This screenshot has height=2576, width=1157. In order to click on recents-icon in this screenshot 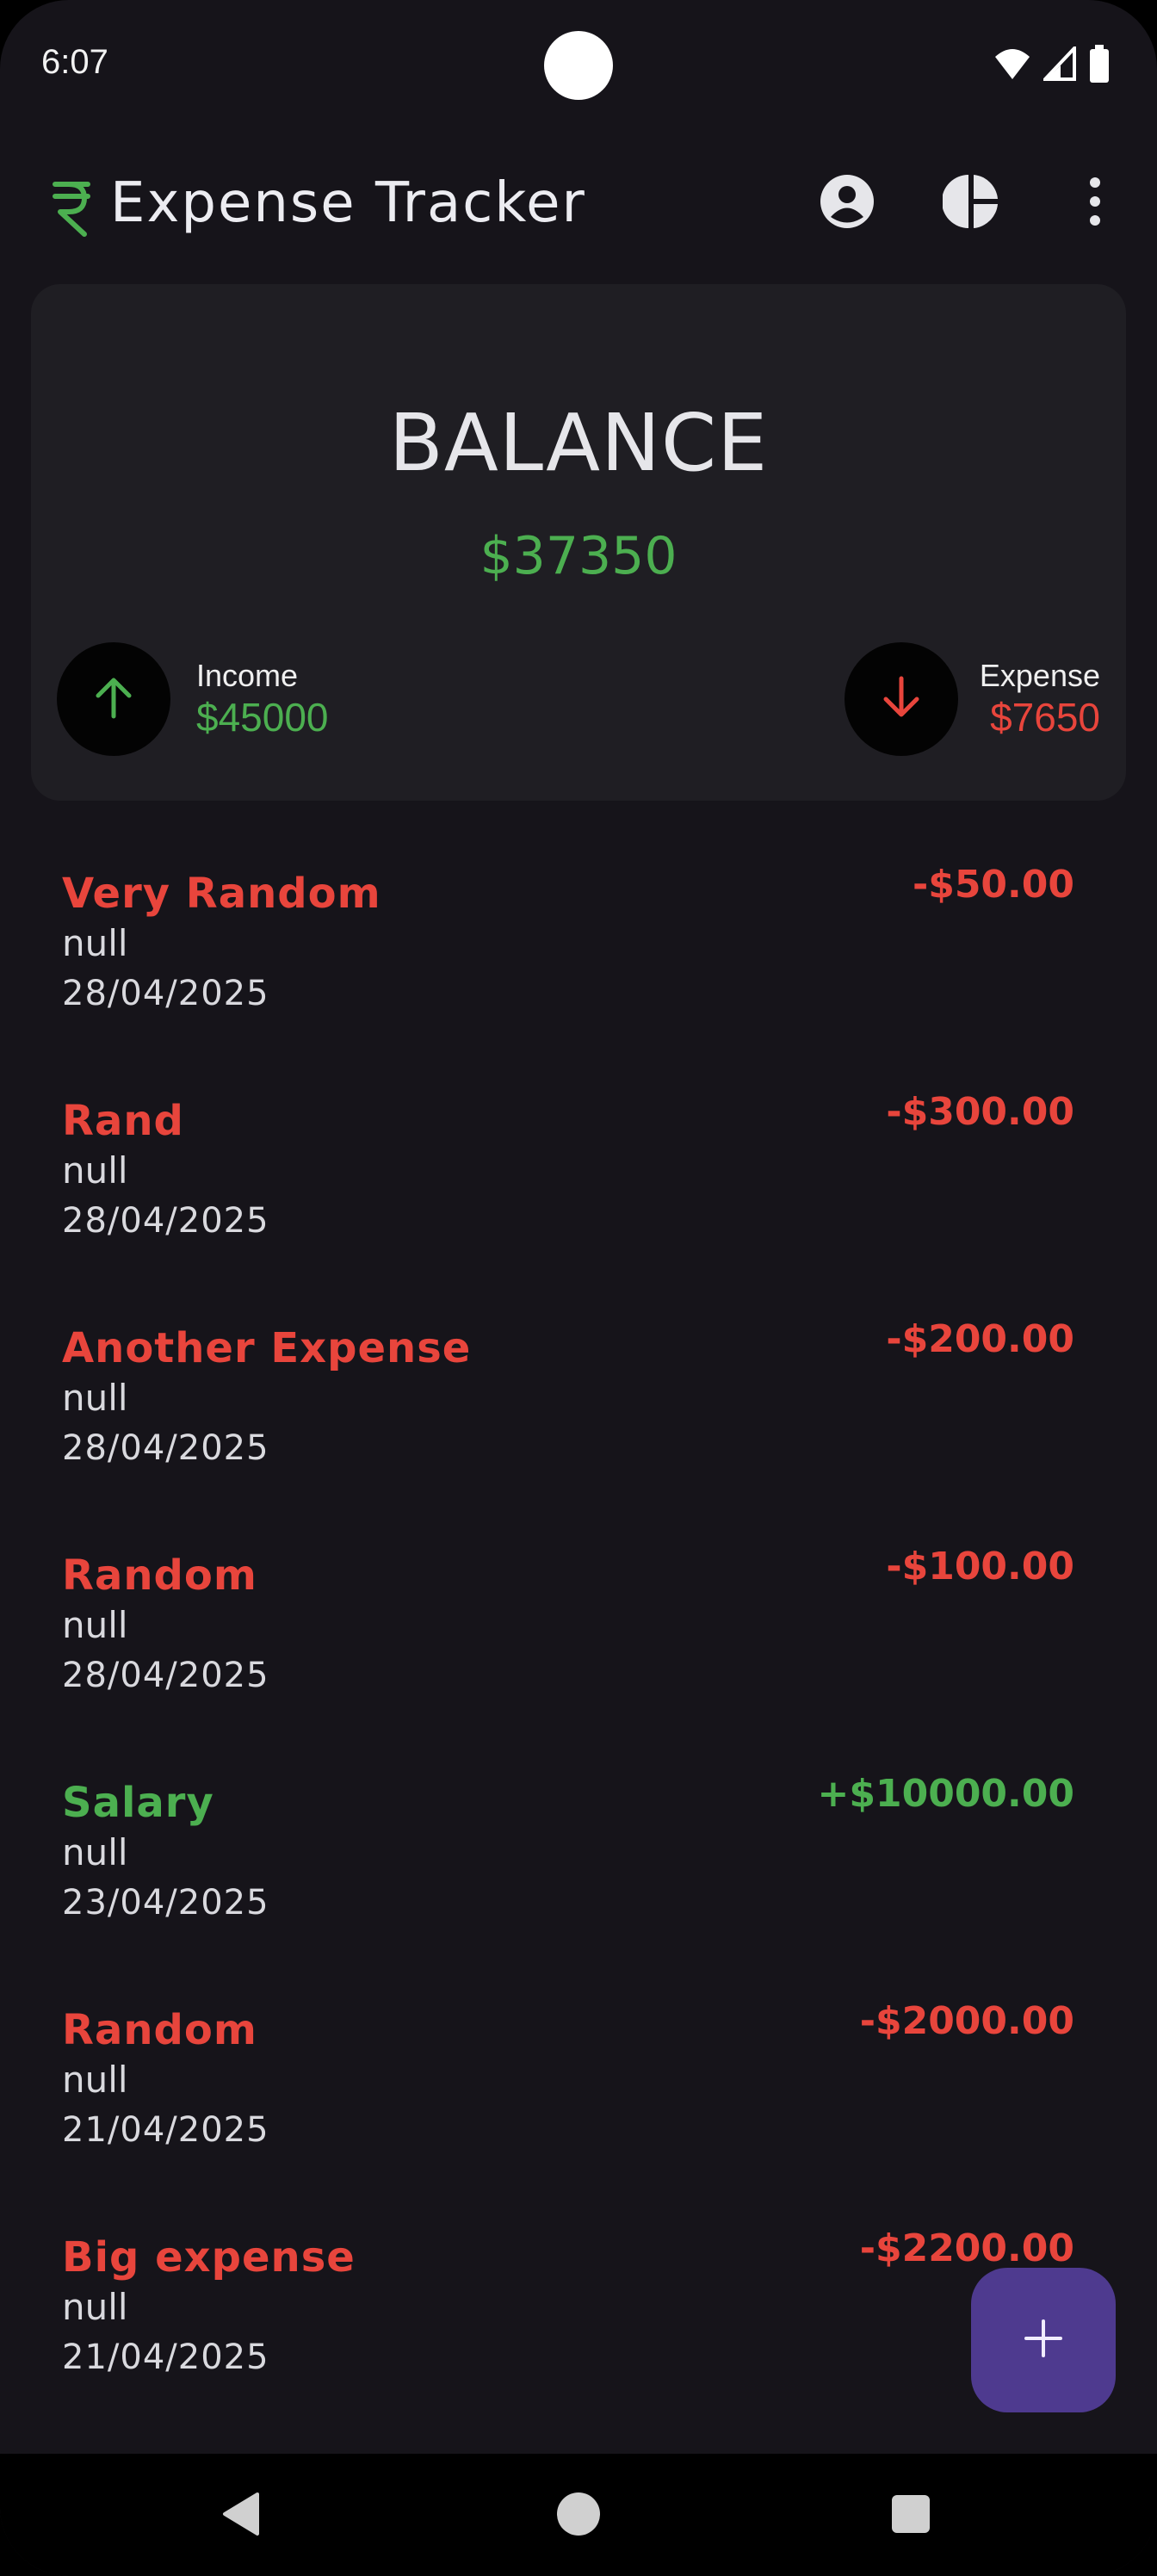, I will do `click(910, 2515)`.